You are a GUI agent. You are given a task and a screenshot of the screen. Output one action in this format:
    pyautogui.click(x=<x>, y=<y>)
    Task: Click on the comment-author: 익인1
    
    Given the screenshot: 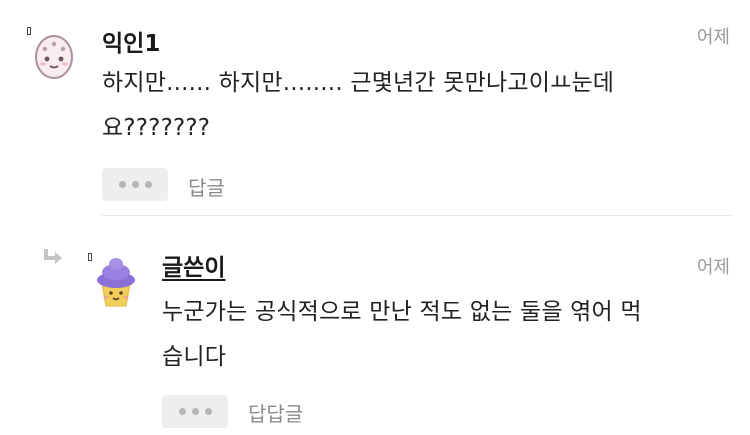 What is the action you would take?
    pyautogui.click(x=131, y=41)
    